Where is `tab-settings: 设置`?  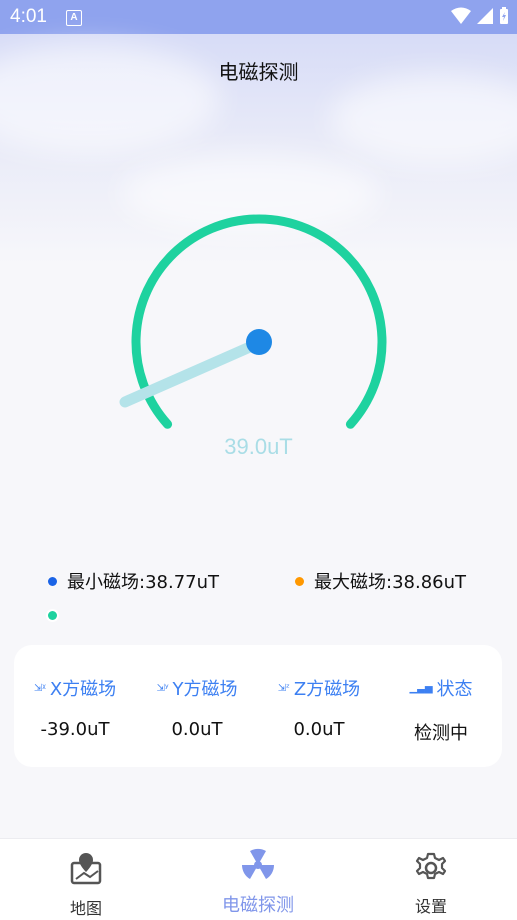 tab-settings: 设置 is located at coordinates (431, 878).